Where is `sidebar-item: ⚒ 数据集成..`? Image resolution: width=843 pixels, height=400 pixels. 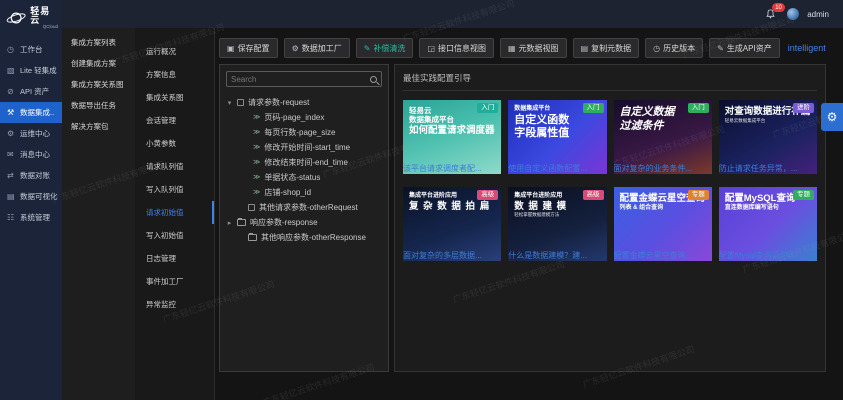
sidebar-item: ⚒ 数据集成.. is located at coordinates (31, 112).